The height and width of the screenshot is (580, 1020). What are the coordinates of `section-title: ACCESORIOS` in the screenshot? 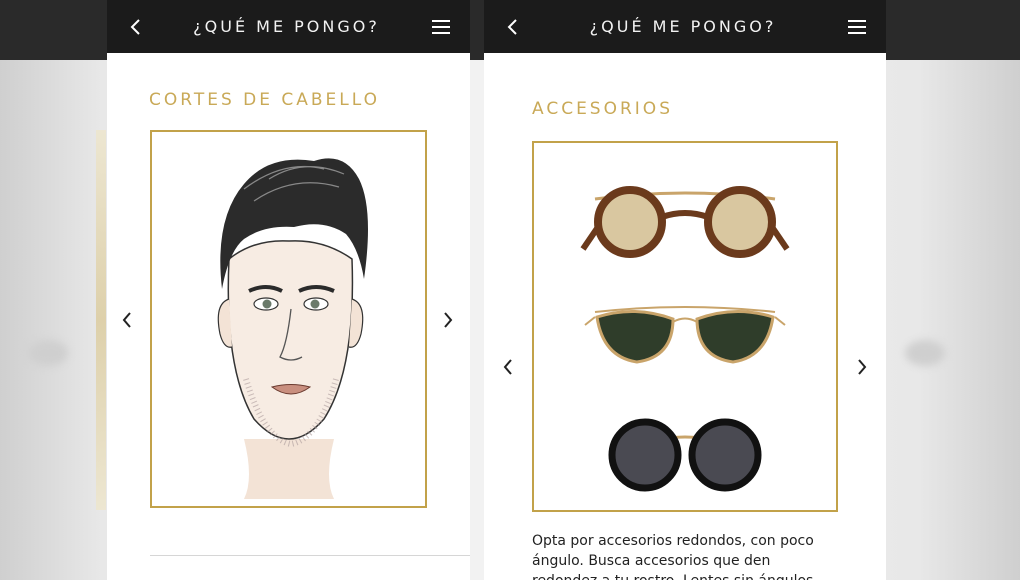 It's located at (602, 109).